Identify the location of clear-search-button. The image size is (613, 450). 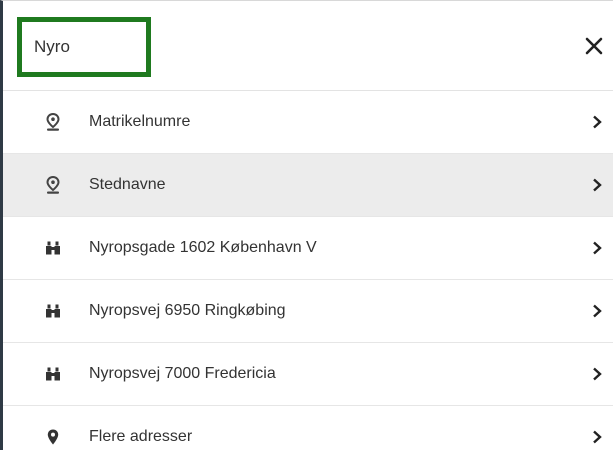
(594, 46).